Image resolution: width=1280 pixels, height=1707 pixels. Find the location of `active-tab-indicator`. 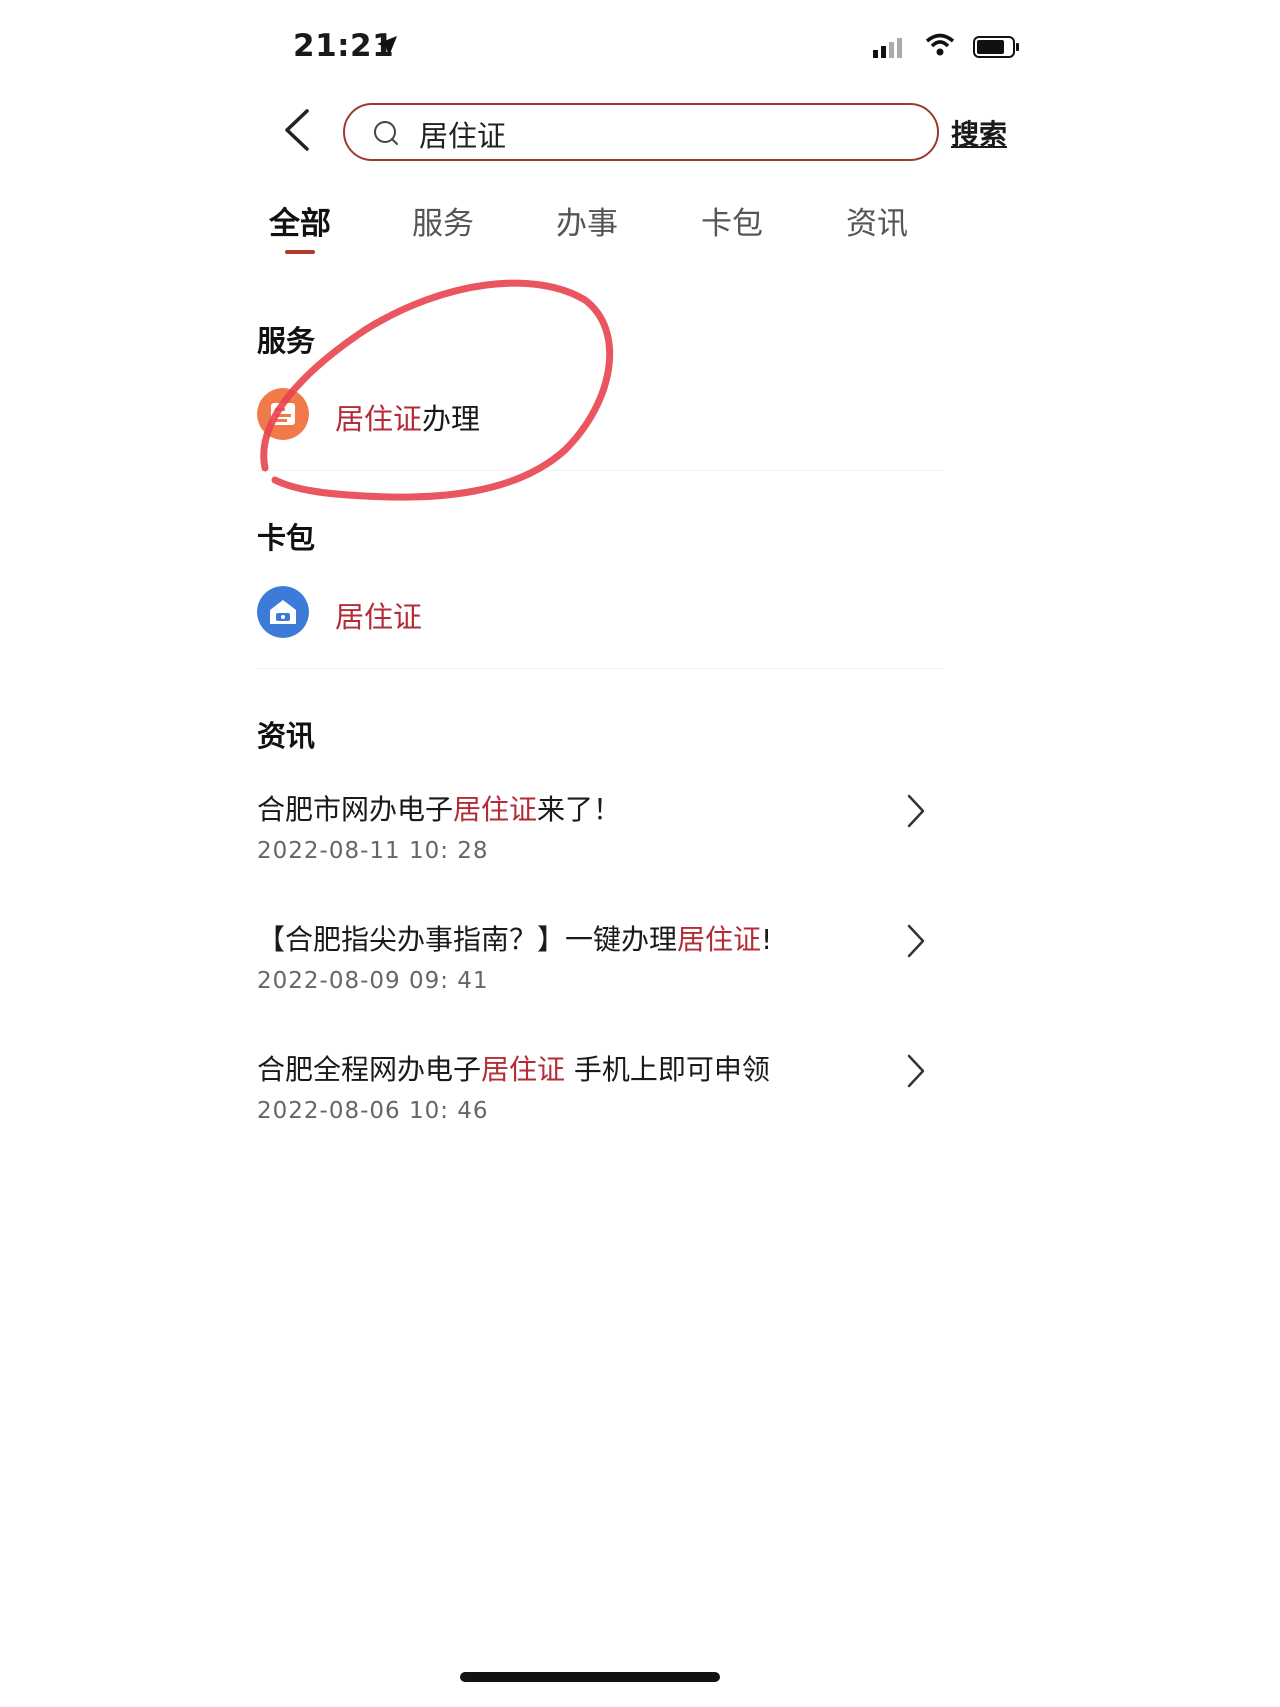

active-tab-indicator is located at coordinates (300, 252).